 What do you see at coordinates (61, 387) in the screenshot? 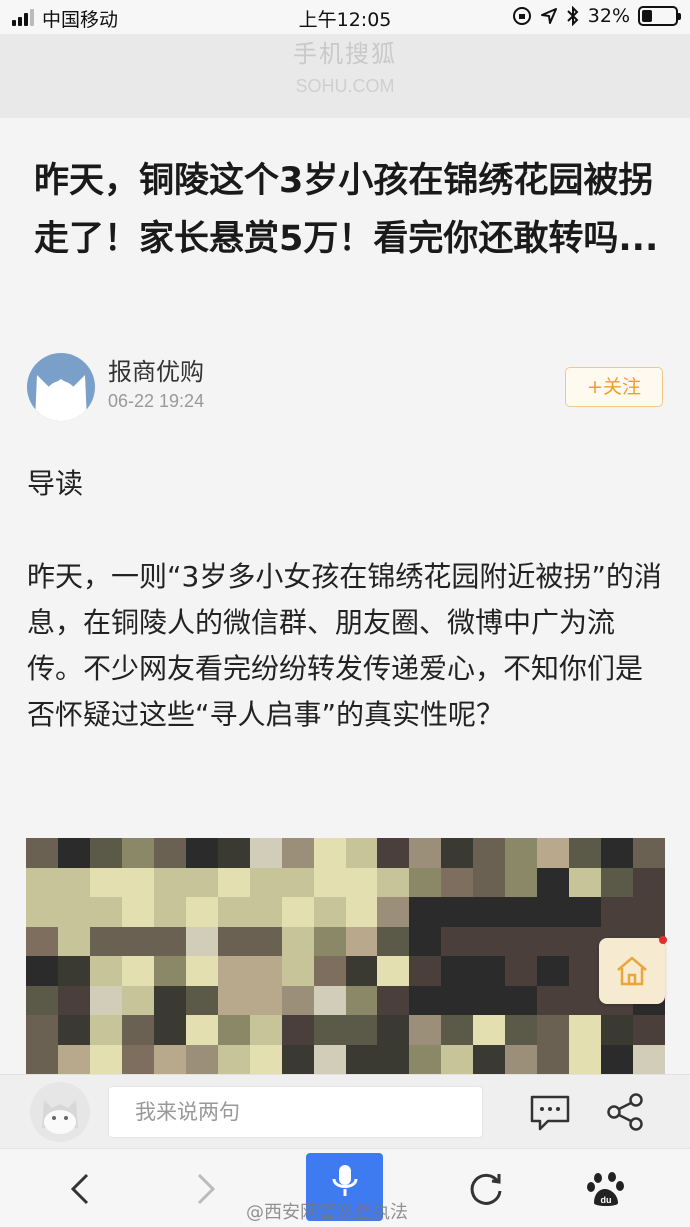
I see `author-avatar` at bounding box center [61, 387].